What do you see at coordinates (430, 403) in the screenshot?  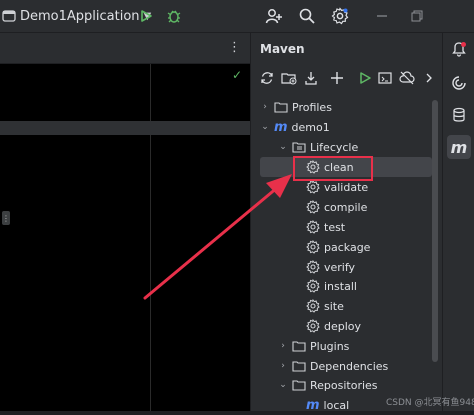 I see `watermark: CSDN @北冥有鱼9485` at bounding box center [430, 403].